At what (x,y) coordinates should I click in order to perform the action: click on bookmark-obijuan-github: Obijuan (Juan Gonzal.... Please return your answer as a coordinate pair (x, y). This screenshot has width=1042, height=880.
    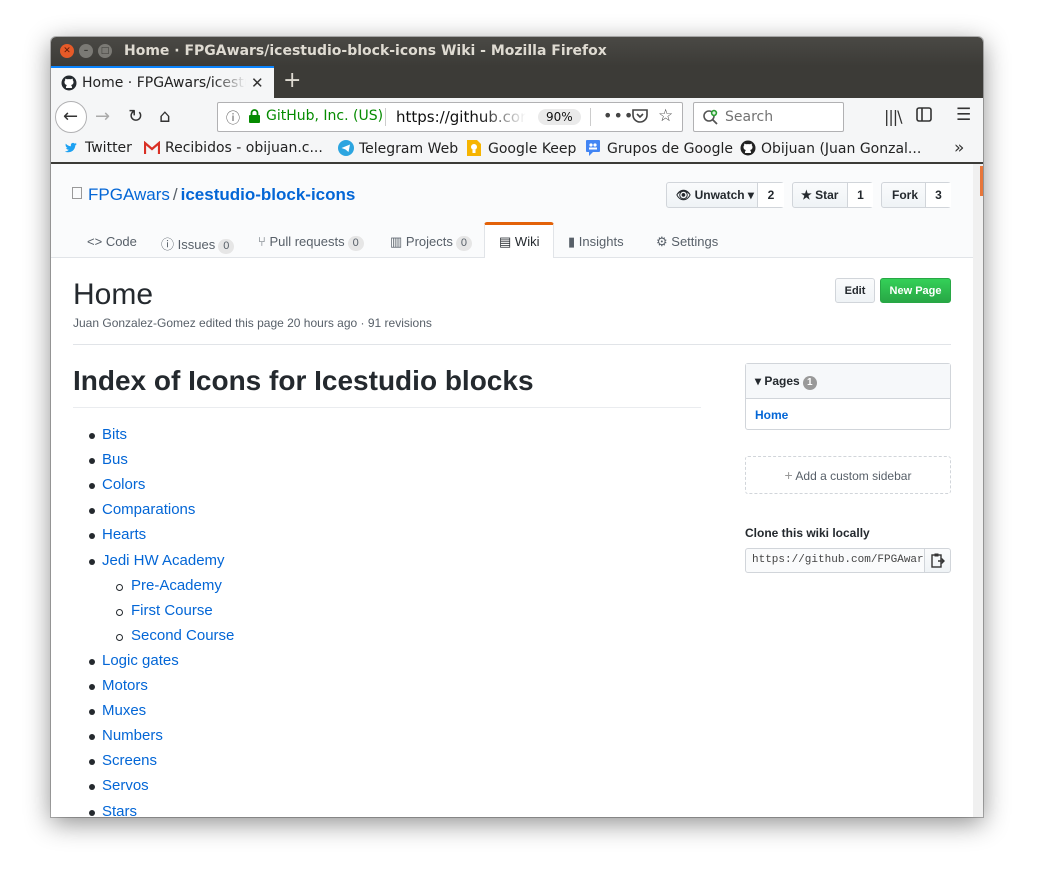
    Looking at the image, I should click on (830, 148).